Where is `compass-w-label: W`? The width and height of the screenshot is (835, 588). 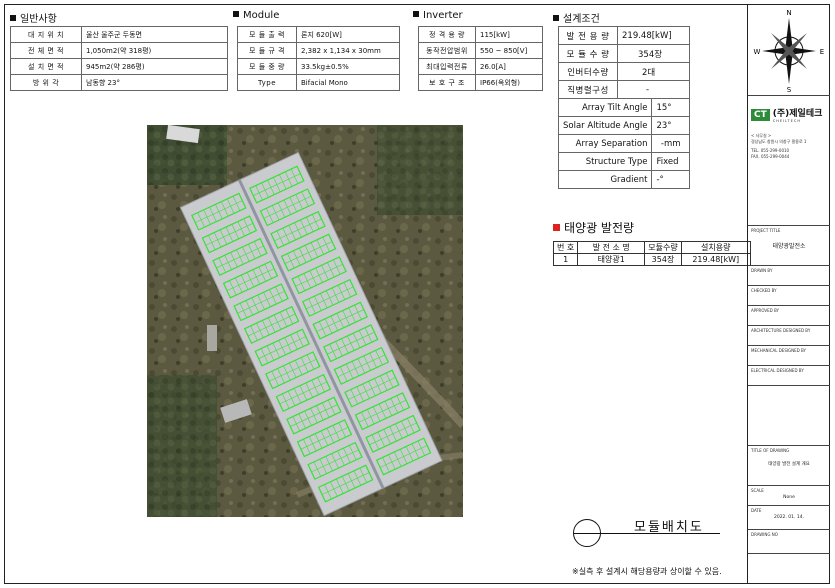 compass-w-label: W is located at coordinates (757, 52).